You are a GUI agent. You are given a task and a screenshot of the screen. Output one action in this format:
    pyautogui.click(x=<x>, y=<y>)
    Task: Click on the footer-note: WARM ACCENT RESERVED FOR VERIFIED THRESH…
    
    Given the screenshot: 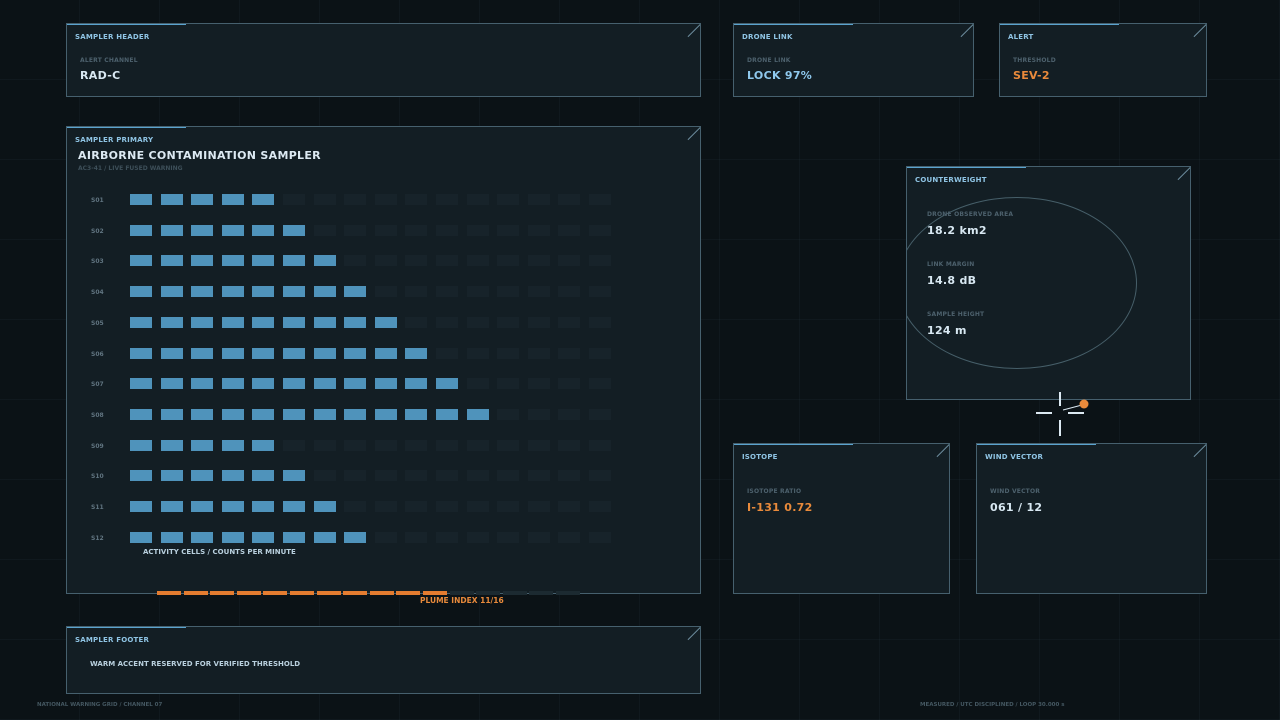 What is the action you would take?
    pyautogui.click(x=195, y=664)
    